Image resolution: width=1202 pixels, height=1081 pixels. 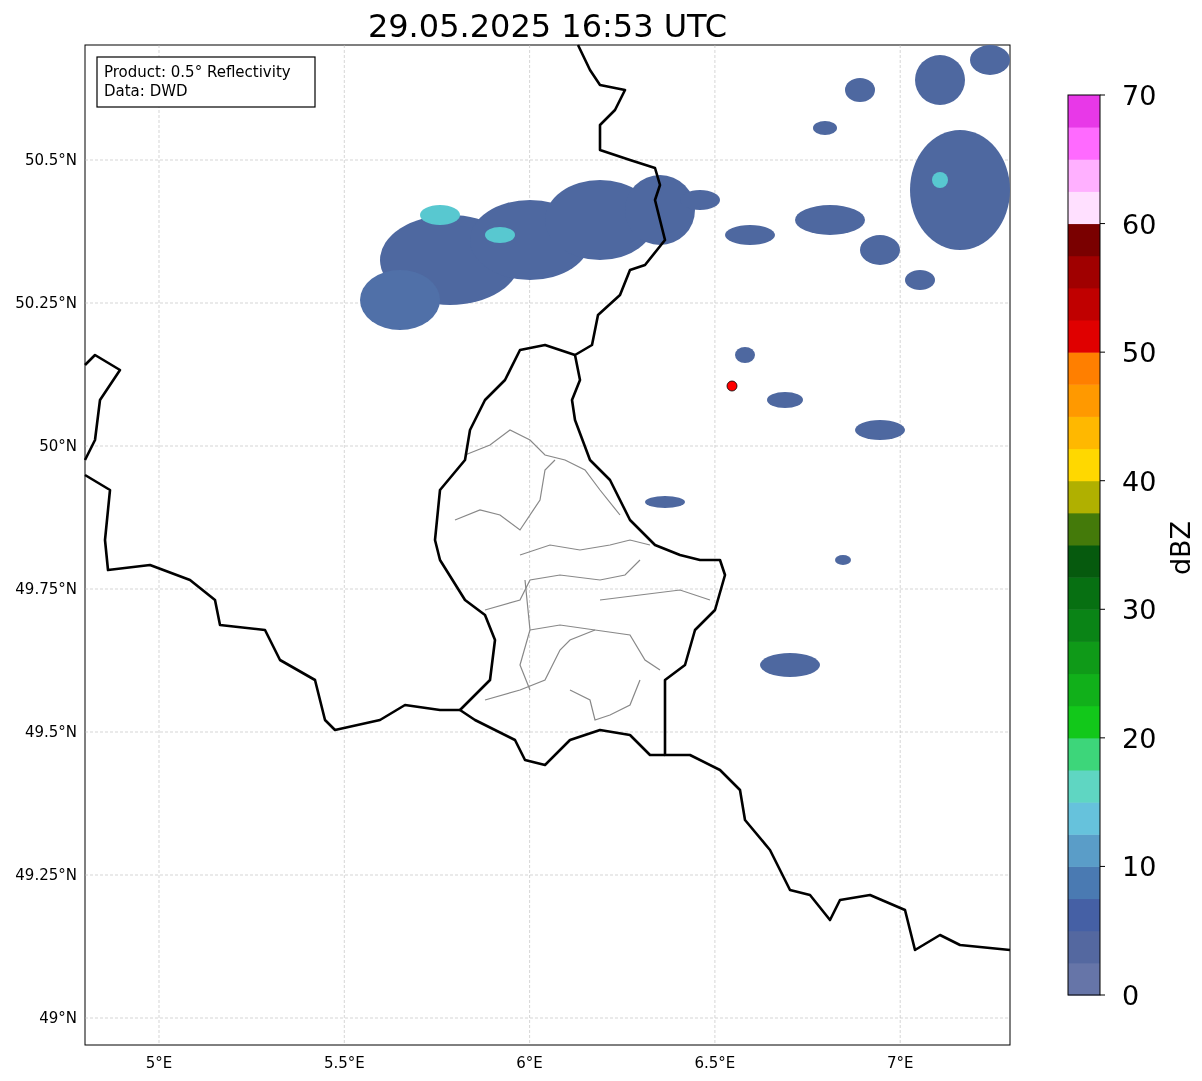 What do you see at coordinates (50, 732) in the screenshot?
I see `latitude-label: 49.5°N` at bounding box center [50, 732].